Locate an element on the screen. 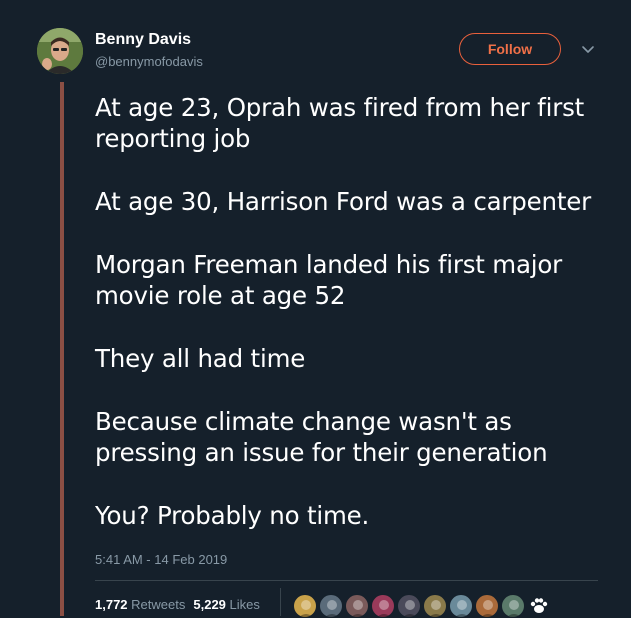  stats-divider is located at coordinates (280, 602).